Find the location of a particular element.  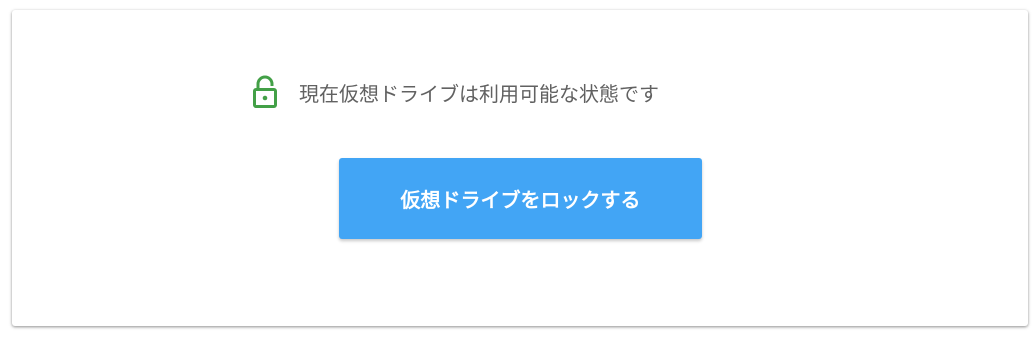

unlocked-padlock-icon is located at coordinates (265, 92).